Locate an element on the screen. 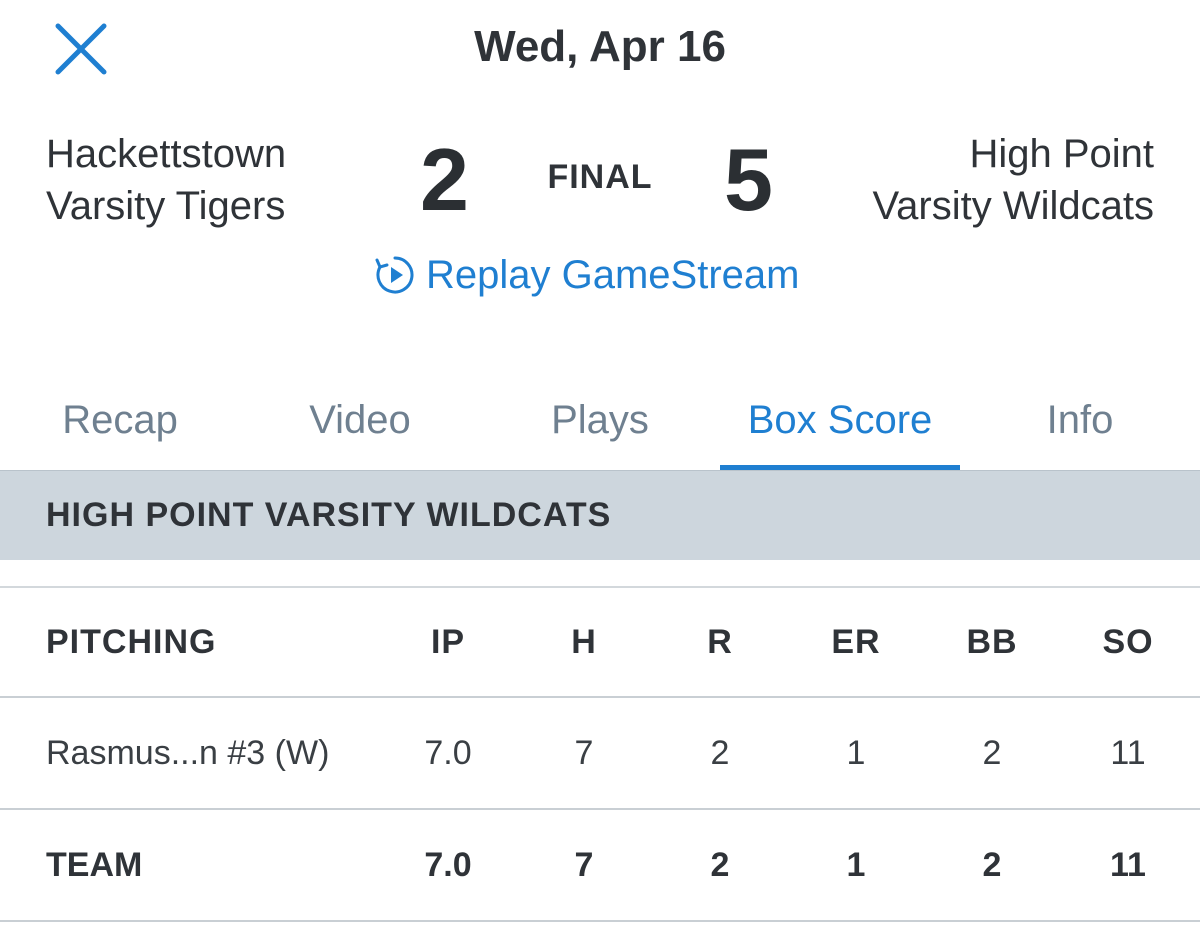  tab-recap: Recap is located at coordinates (120, 420).